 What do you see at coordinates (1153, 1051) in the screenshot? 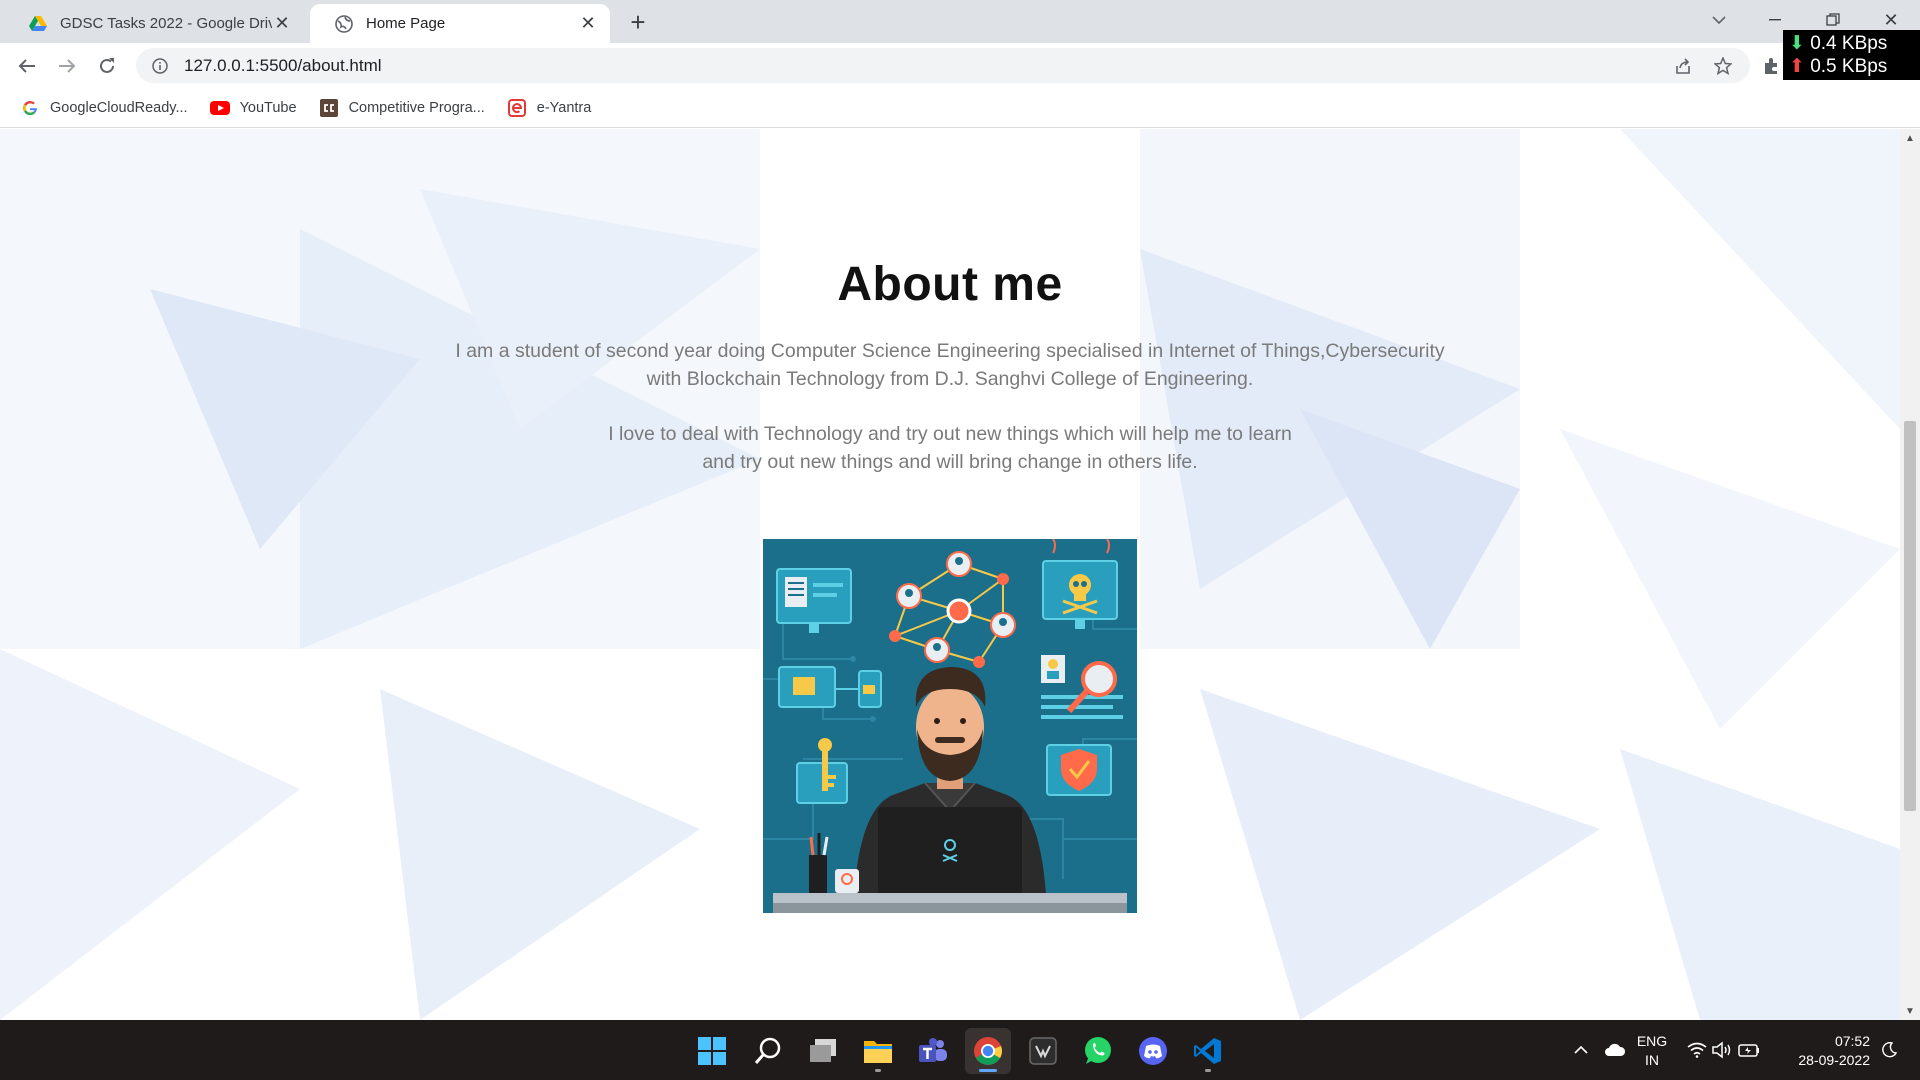
I see `discord-icon` at bounding box center [1153, 1051].